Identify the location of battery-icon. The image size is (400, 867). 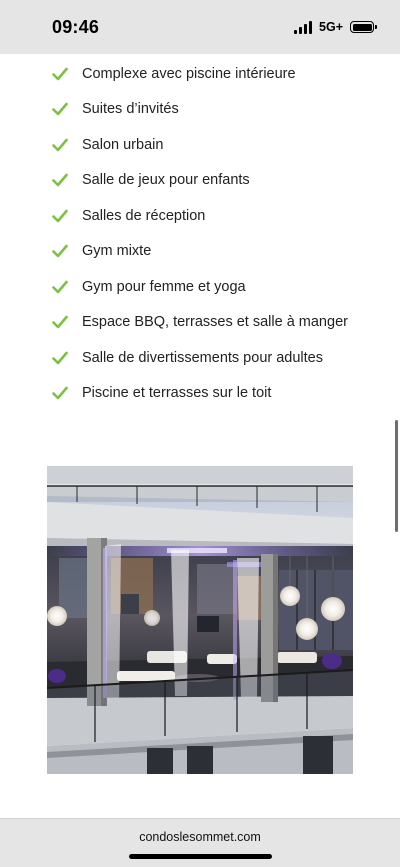
(363, 27).